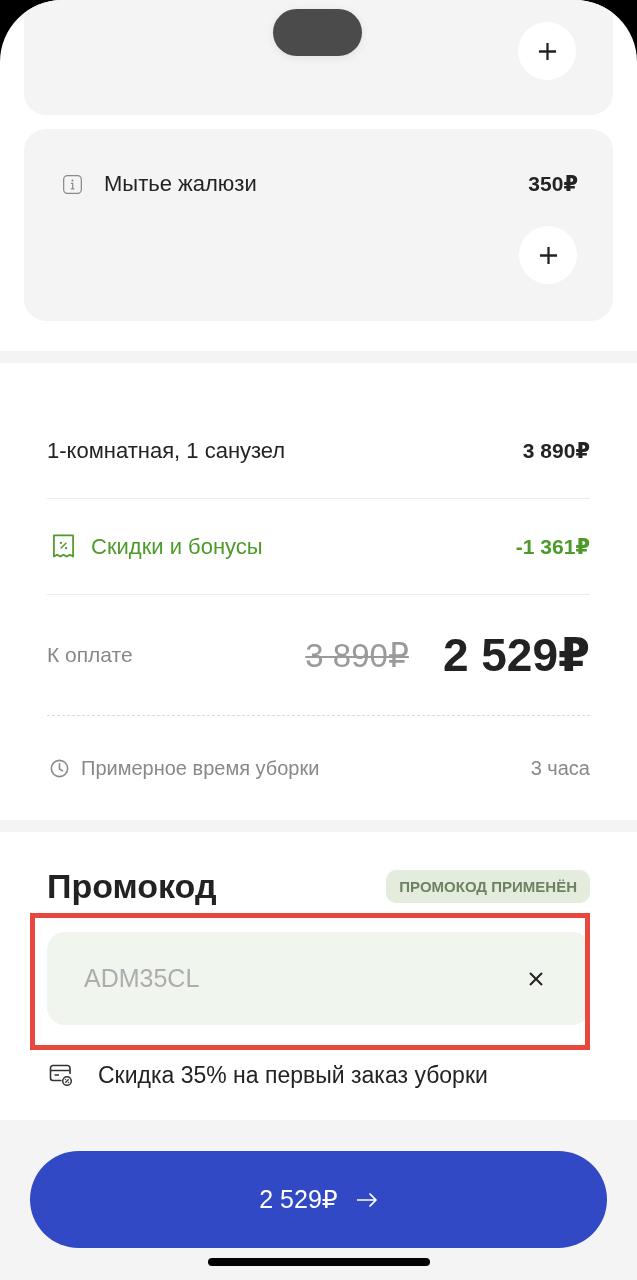 The width and height of the screenshot is (637, 1280). What do you see at coordinates (488, 886) in the screenshot?
I see `applied-badge: ПРОМОКОД ПРИМЕНЁН` at bounding box center [488, 886].